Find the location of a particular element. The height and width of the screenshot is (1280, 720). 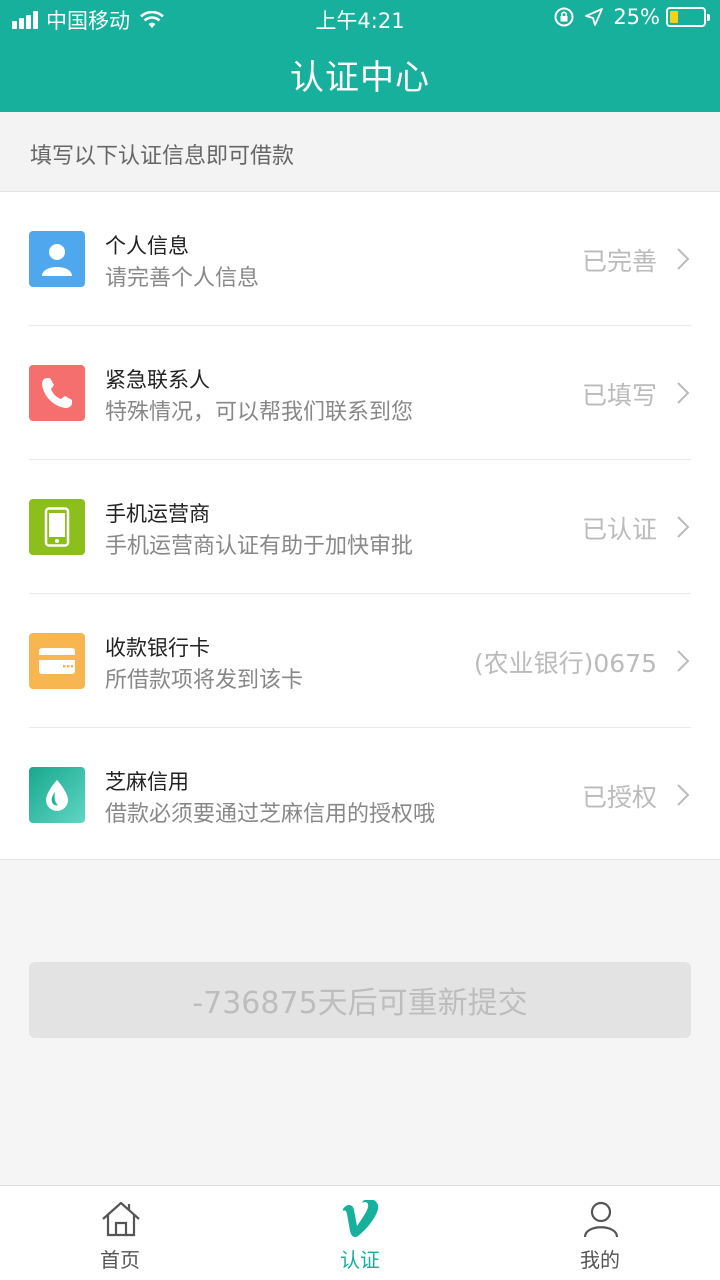

top-bar: 中国移动 上午4:21 25% 认证中心 is located at coordinates (360, 56).